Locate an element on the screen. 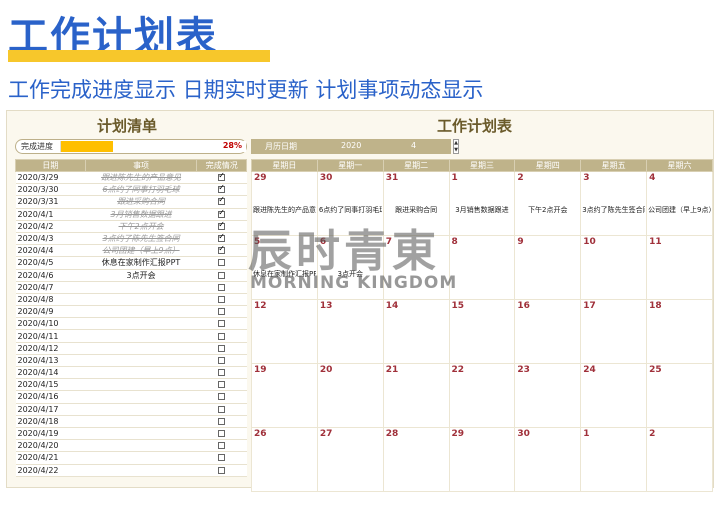 This screenshot has height=509, width=720. calendar-day-cell: 29 is located at coordinates (482, 459).